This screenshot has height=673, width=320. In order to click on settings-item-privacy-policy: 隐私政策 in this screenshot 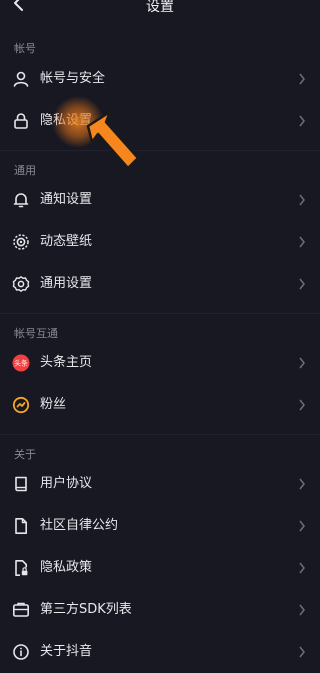, I will do `click(160, 568)`.